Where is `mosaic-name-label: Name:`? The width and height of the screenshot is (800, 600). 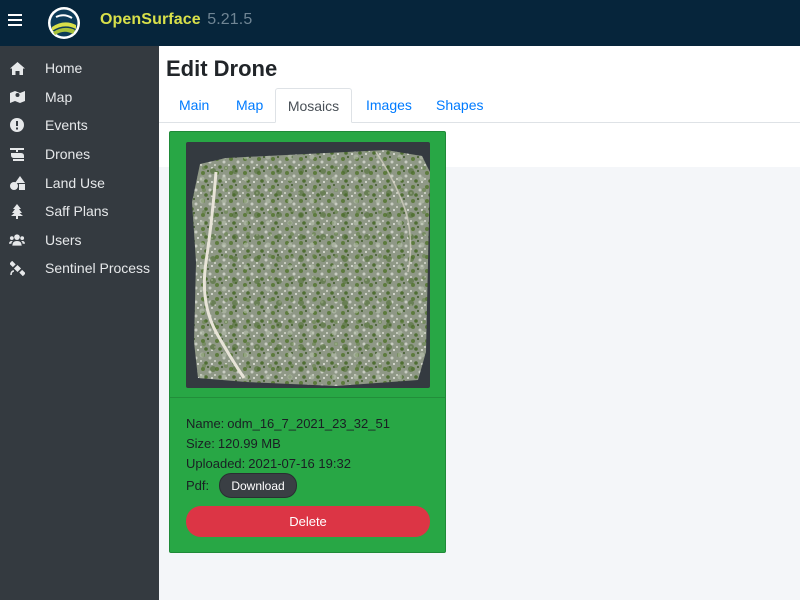
mosaic-name-label: Name: is located at coordinates (205, 423).